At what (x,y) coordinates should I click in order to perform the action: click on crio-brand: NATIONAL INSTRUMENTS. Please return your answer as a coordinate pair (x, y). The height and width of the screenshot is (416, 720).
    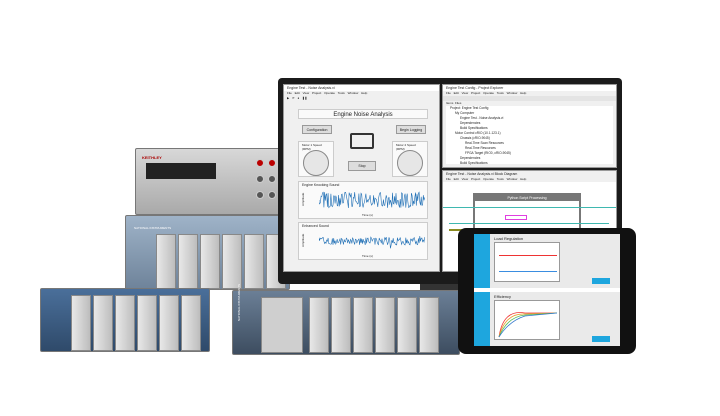
    Looking at the image, I should click on (239, 302).